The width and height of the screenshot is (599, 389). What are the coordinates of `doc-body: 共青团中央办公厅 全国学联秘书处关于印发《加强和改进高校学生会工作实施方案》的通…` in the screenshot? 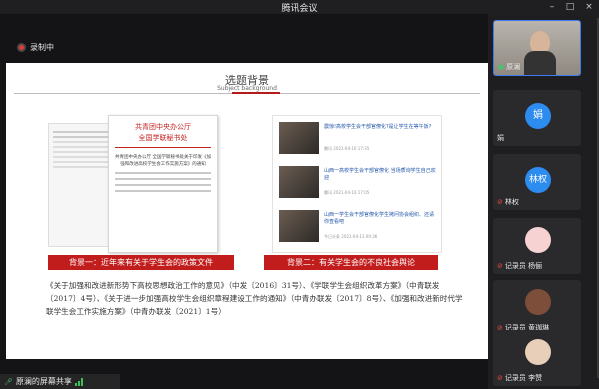 It's located at (163, 161).